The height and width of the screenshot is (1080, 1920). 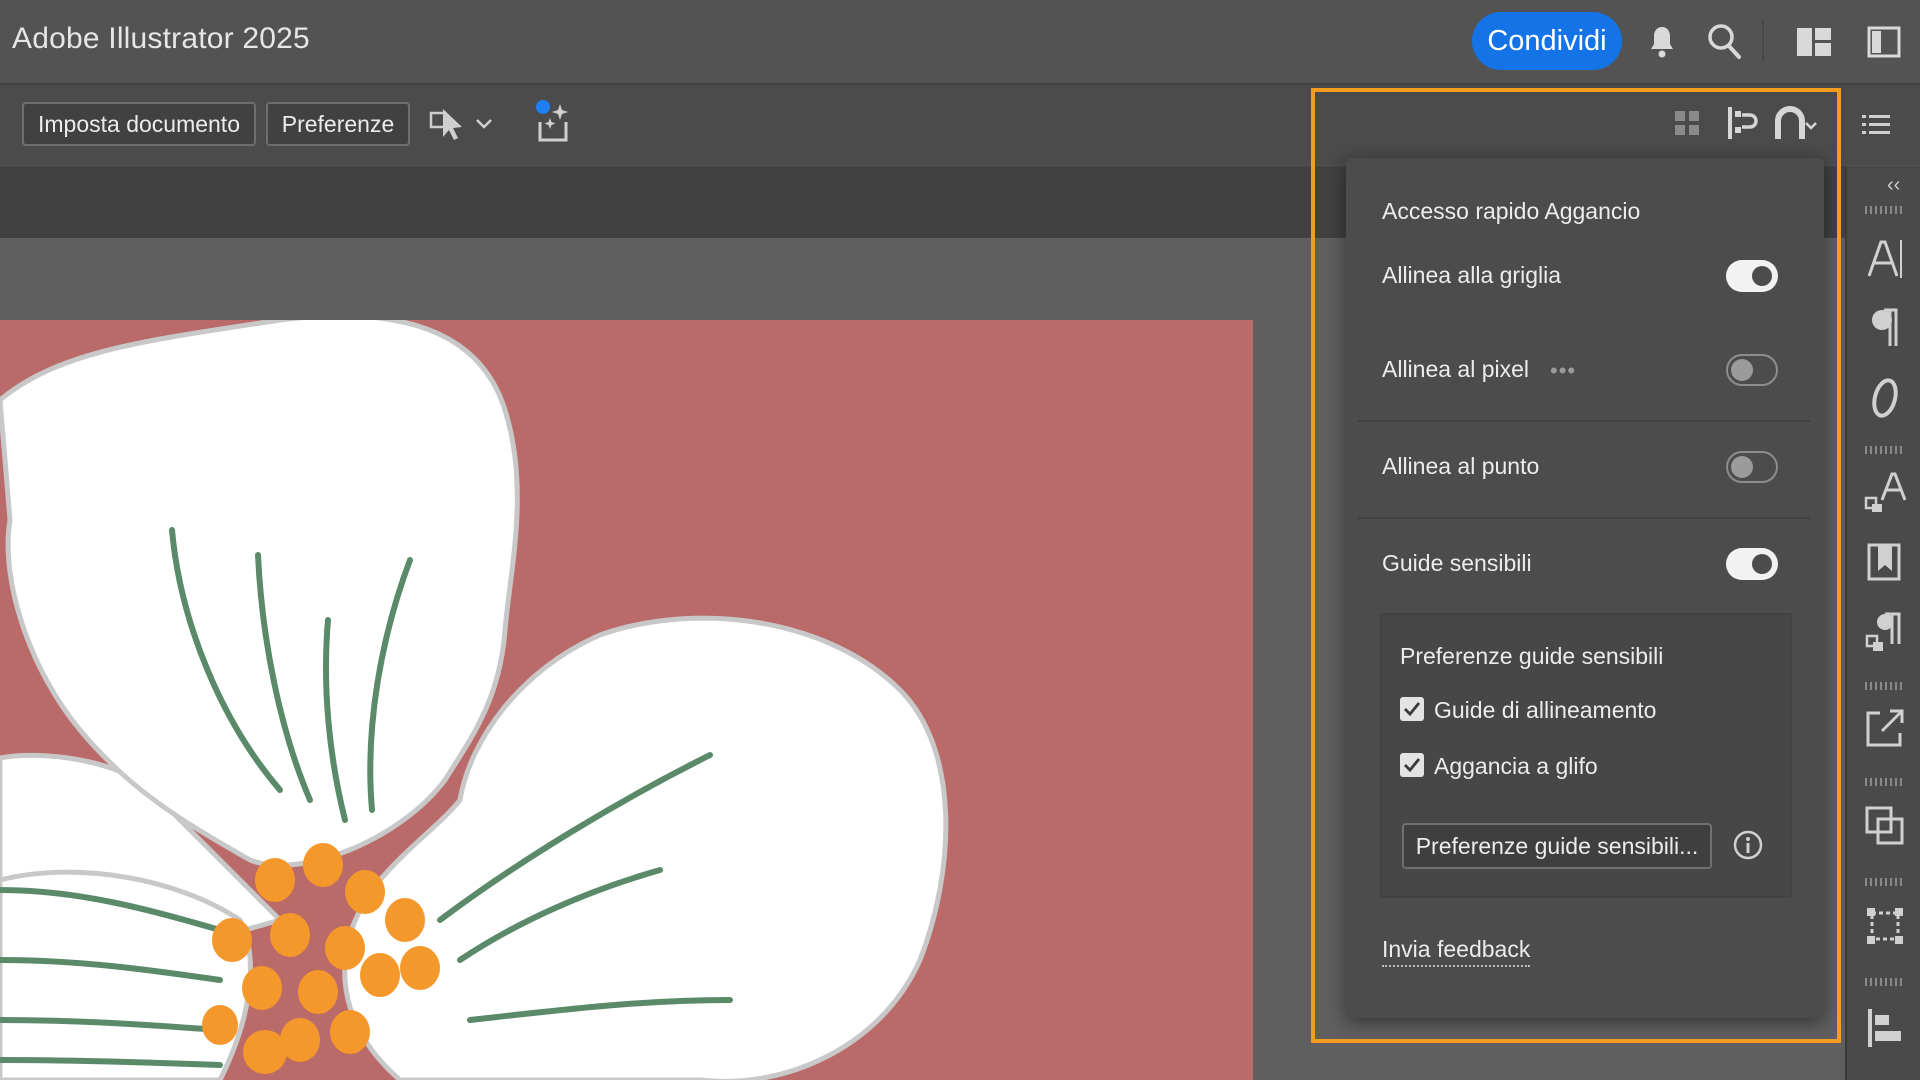 I want to click on workspace-layout-icon, so click(x=1814, y=42).